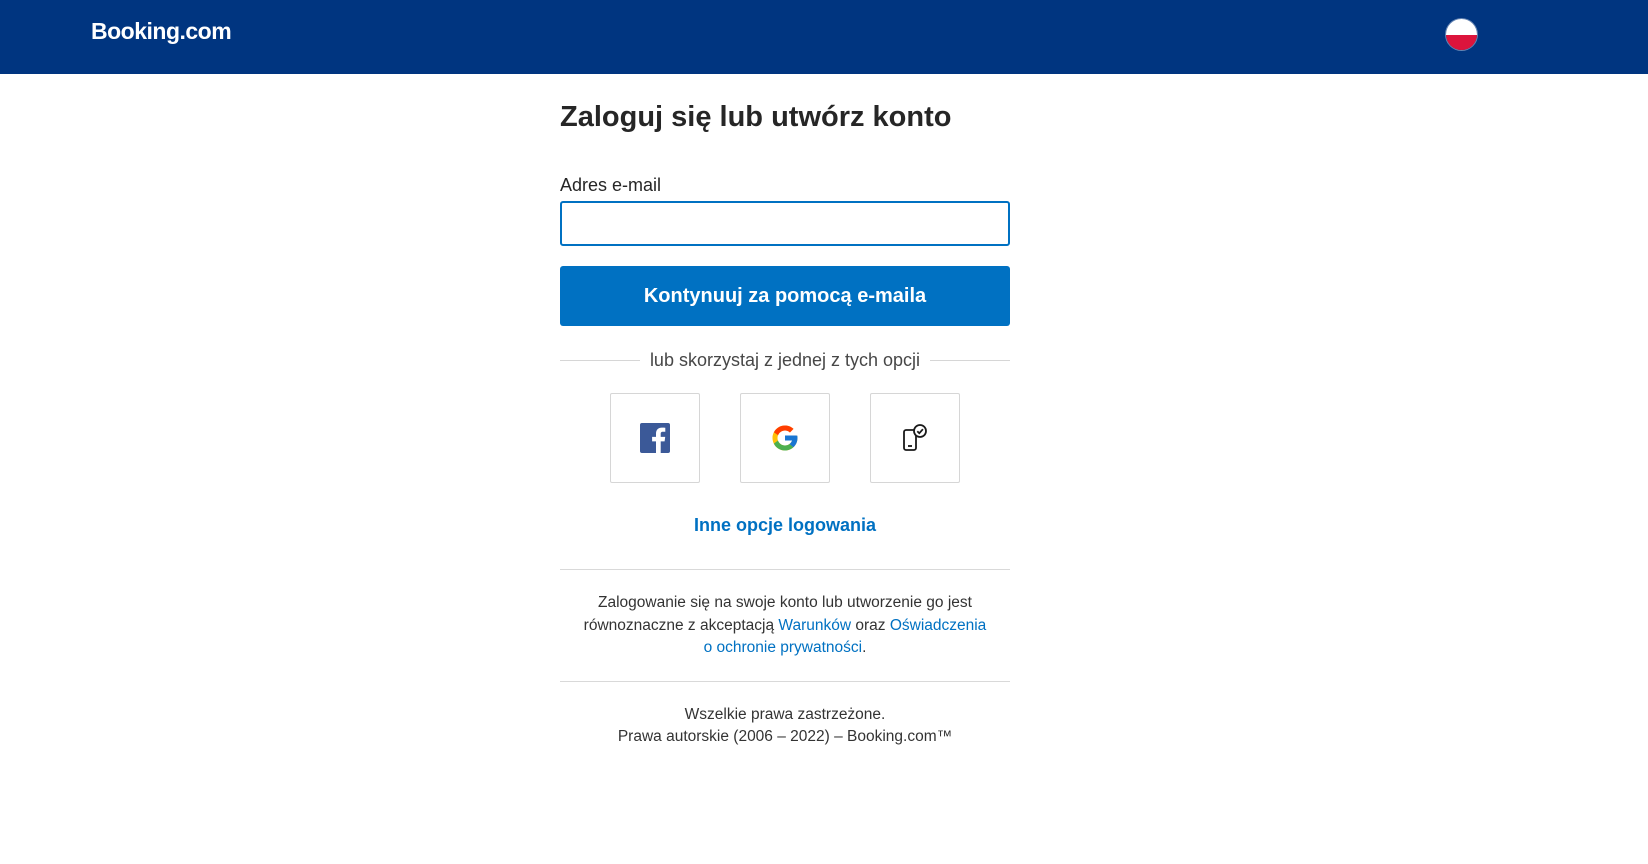 This screenshot has height=864, width=1648. I want to click on legal-text: oraz, so click(870, 625).